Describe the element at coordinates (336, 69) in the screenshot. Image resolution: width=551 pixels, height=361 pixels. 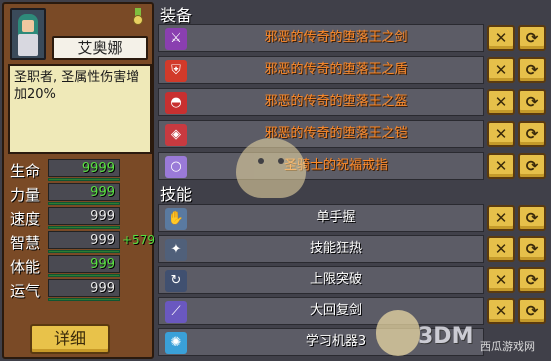
I see `equipment-name: 邪恶的传奇的堕落王之盾` at that location.